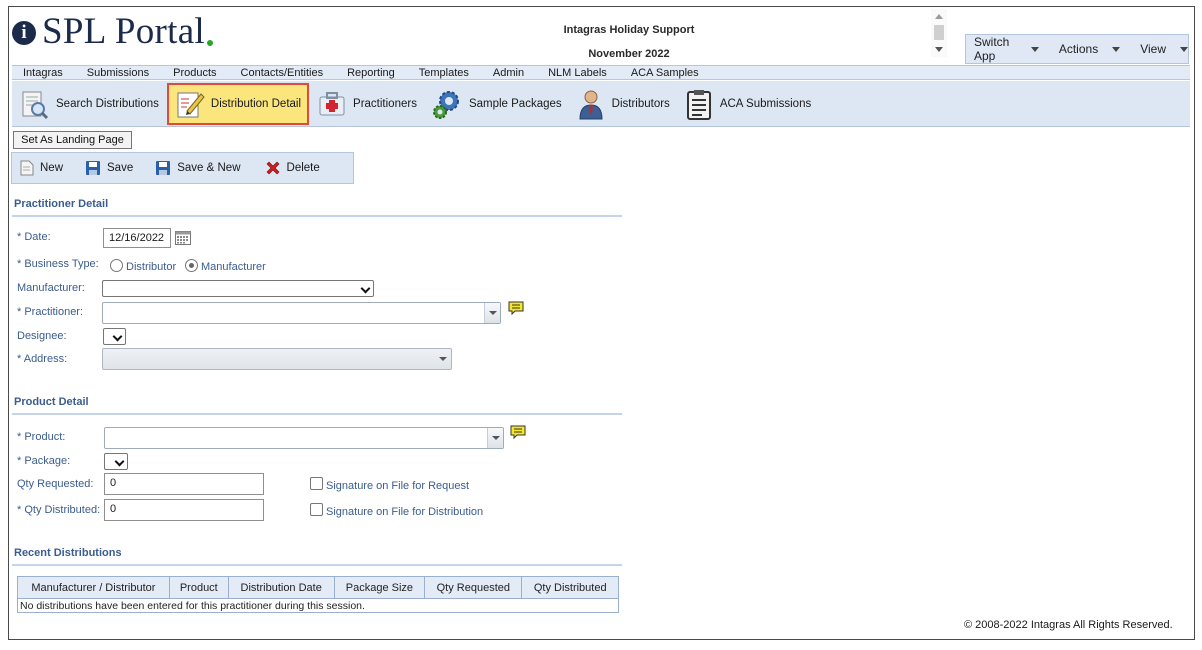 This screenshot has height=650, width=1202. I want to click on address-label: * Address:, so click(42, 359).